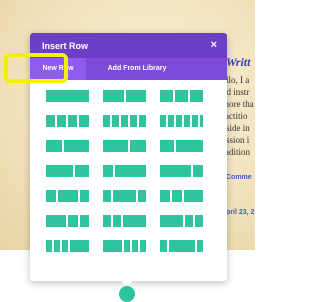  What do you see at coordinates (238, 62) in the screenshot?
I see `bg-heading: Writt` at bounding box center [238, 62].